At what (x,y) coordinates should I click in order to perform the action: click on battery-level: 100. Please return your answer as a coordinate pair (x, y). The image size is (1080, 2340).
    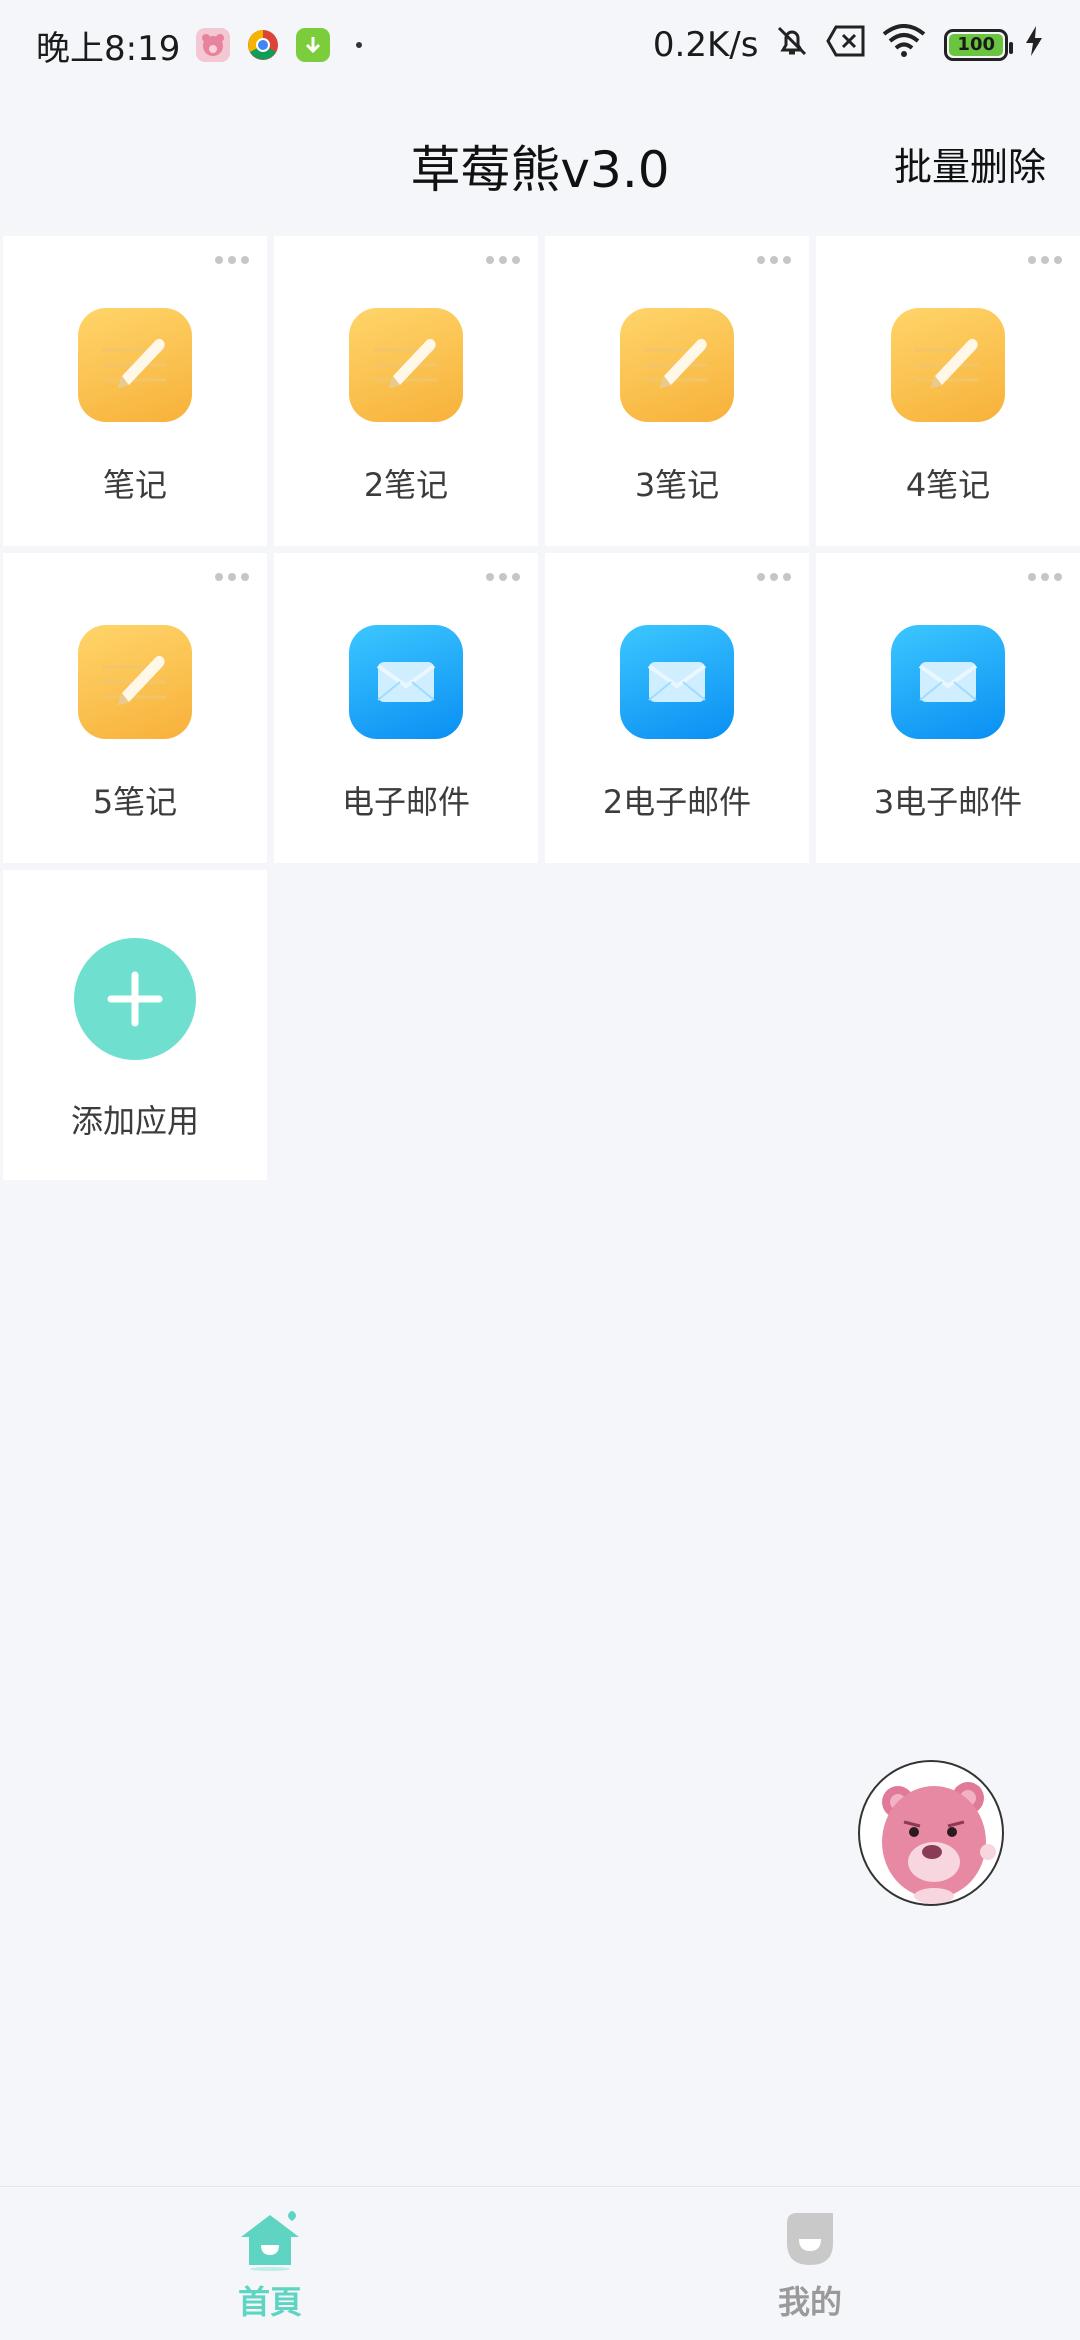
    Looking at the image, I should click on (976, 45).